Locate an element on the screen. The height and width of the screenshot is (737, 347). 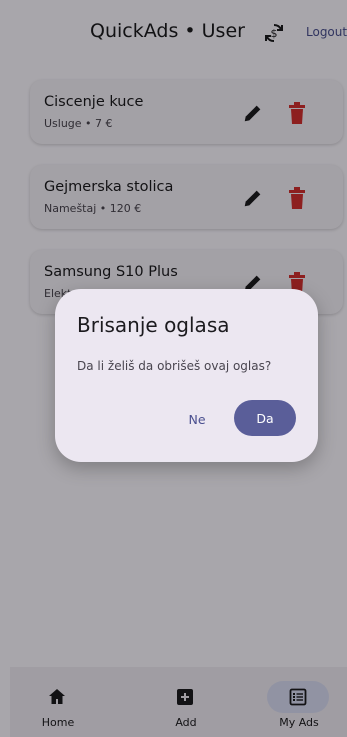
dialog-message: Da li želiš da obrišeš ovaj oglas? is located at coordinates (174, 366).